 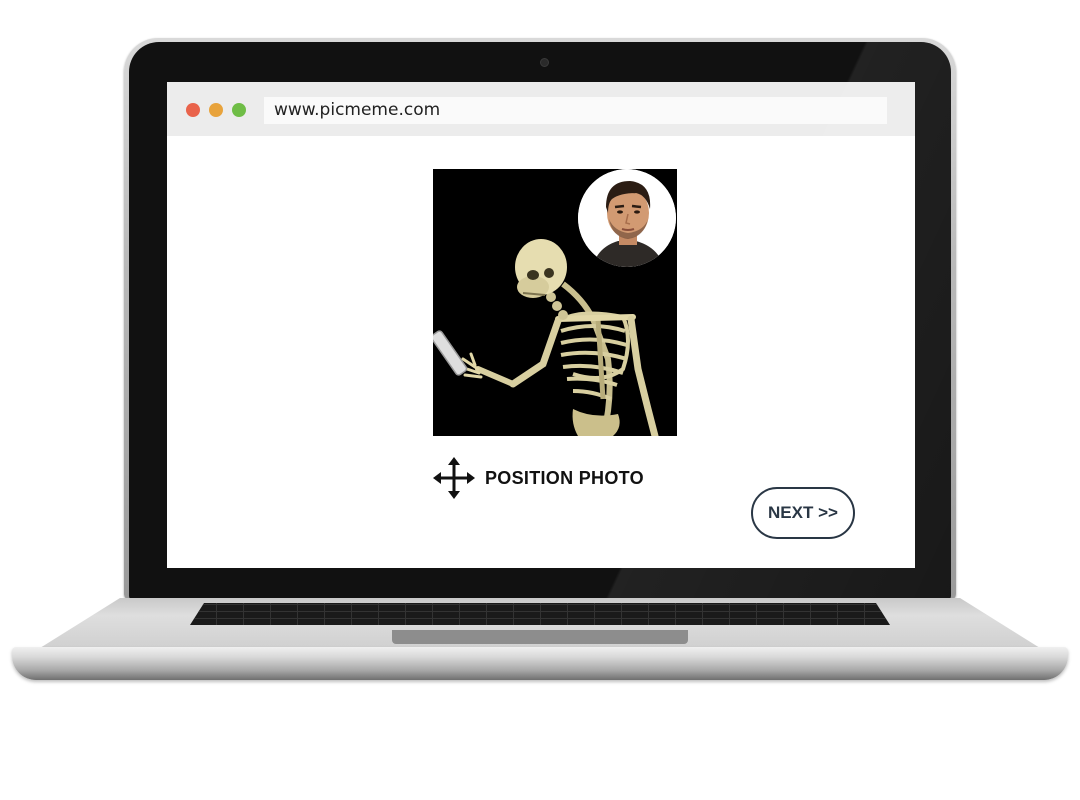 What do you see at coordinates (803, 513) in the screenshot?
I see `next-button: NEXT >>` at bounding box center [803, 513].